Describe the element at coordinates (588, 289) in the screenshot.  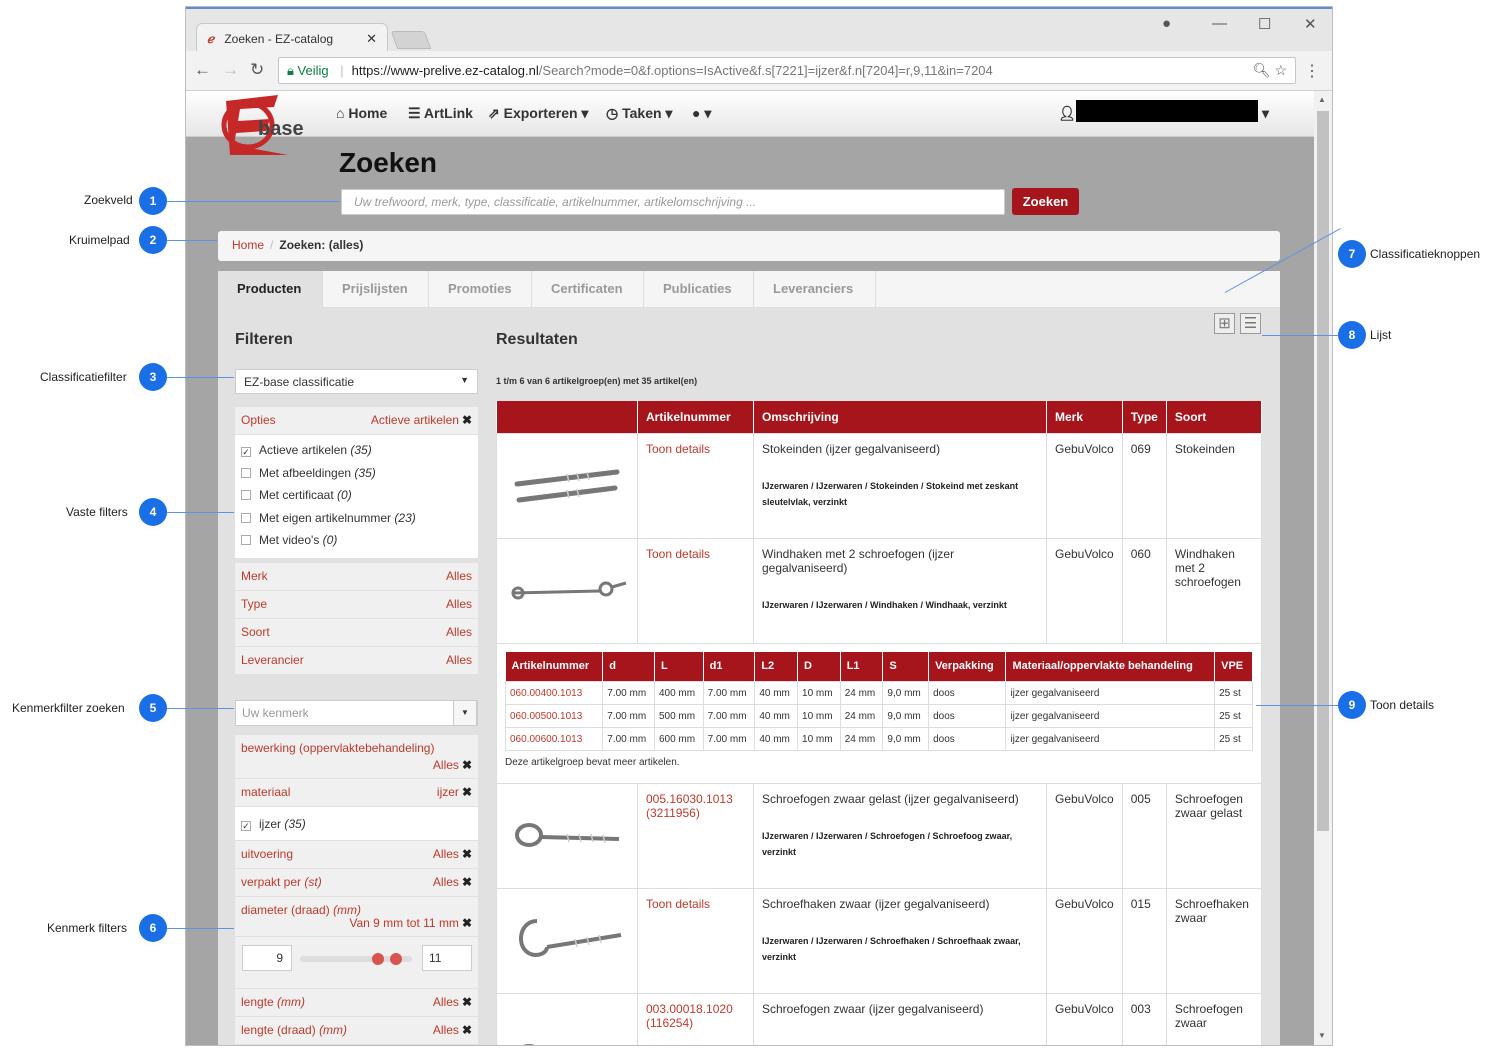
I see `tab-certificaten: Certificaten` at that location.